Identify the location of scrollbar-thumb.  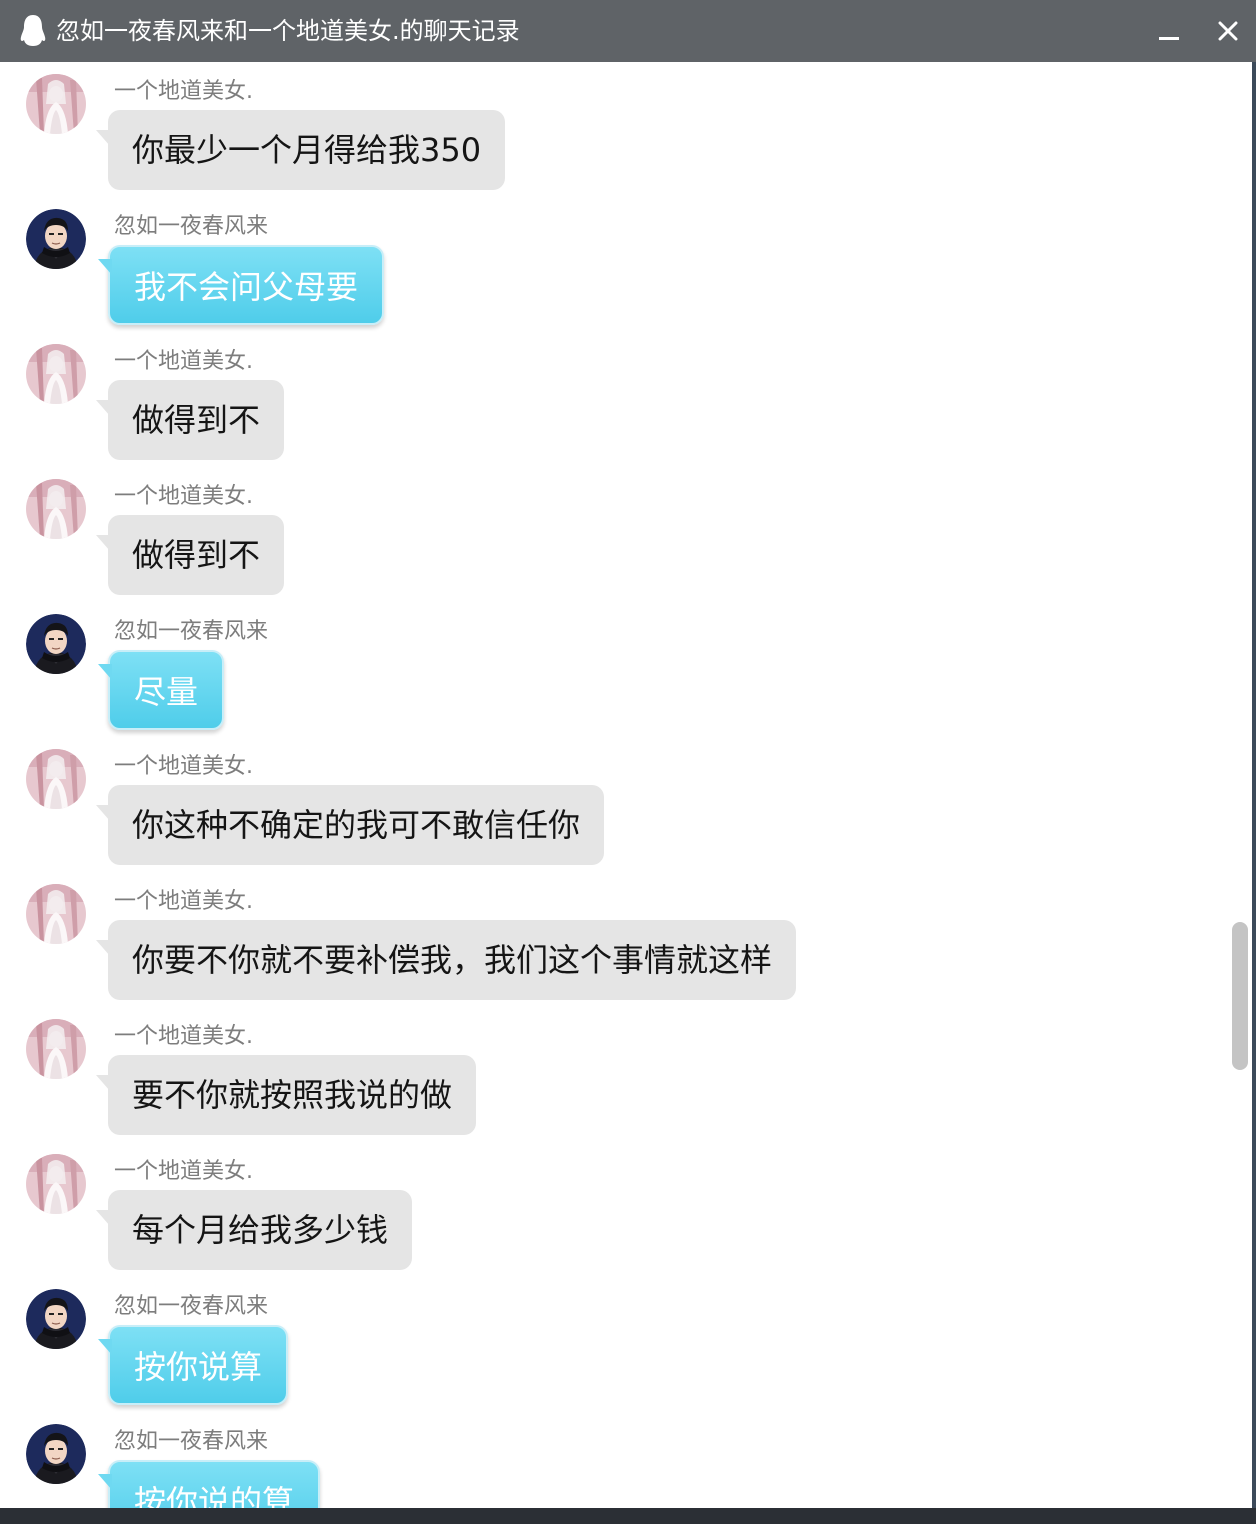
(1240, 996).